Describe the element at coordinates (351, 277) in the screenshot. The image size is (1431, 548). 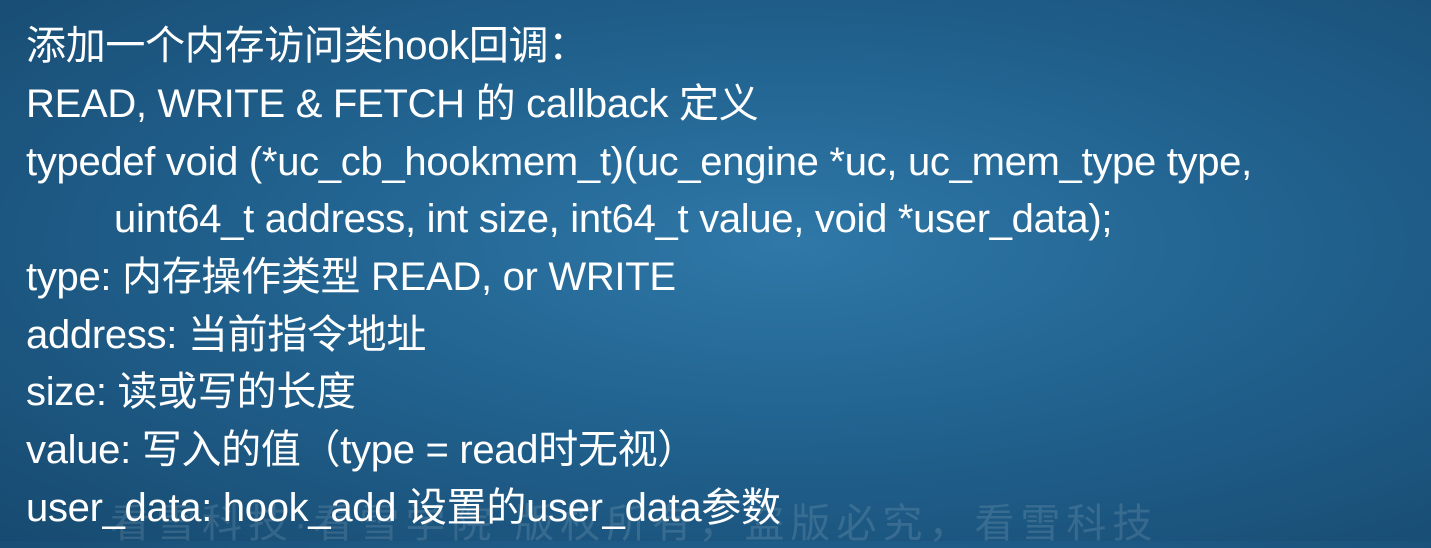
I see `type-param-description: type: 内存操作类型 READ, or WRITE` at that location.